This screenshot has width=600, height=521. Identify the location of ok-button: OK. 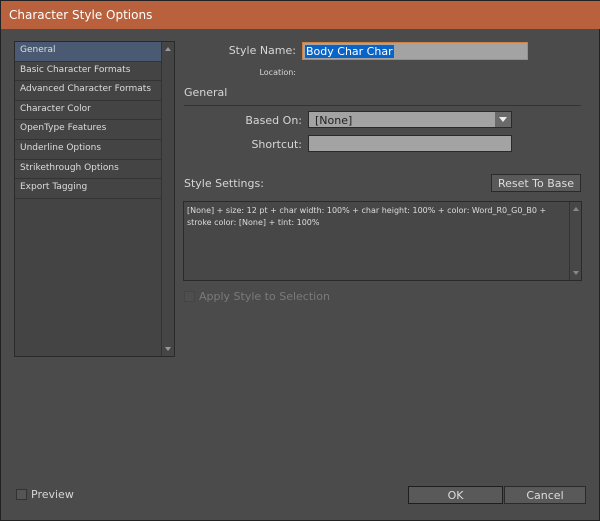
(455, 495).